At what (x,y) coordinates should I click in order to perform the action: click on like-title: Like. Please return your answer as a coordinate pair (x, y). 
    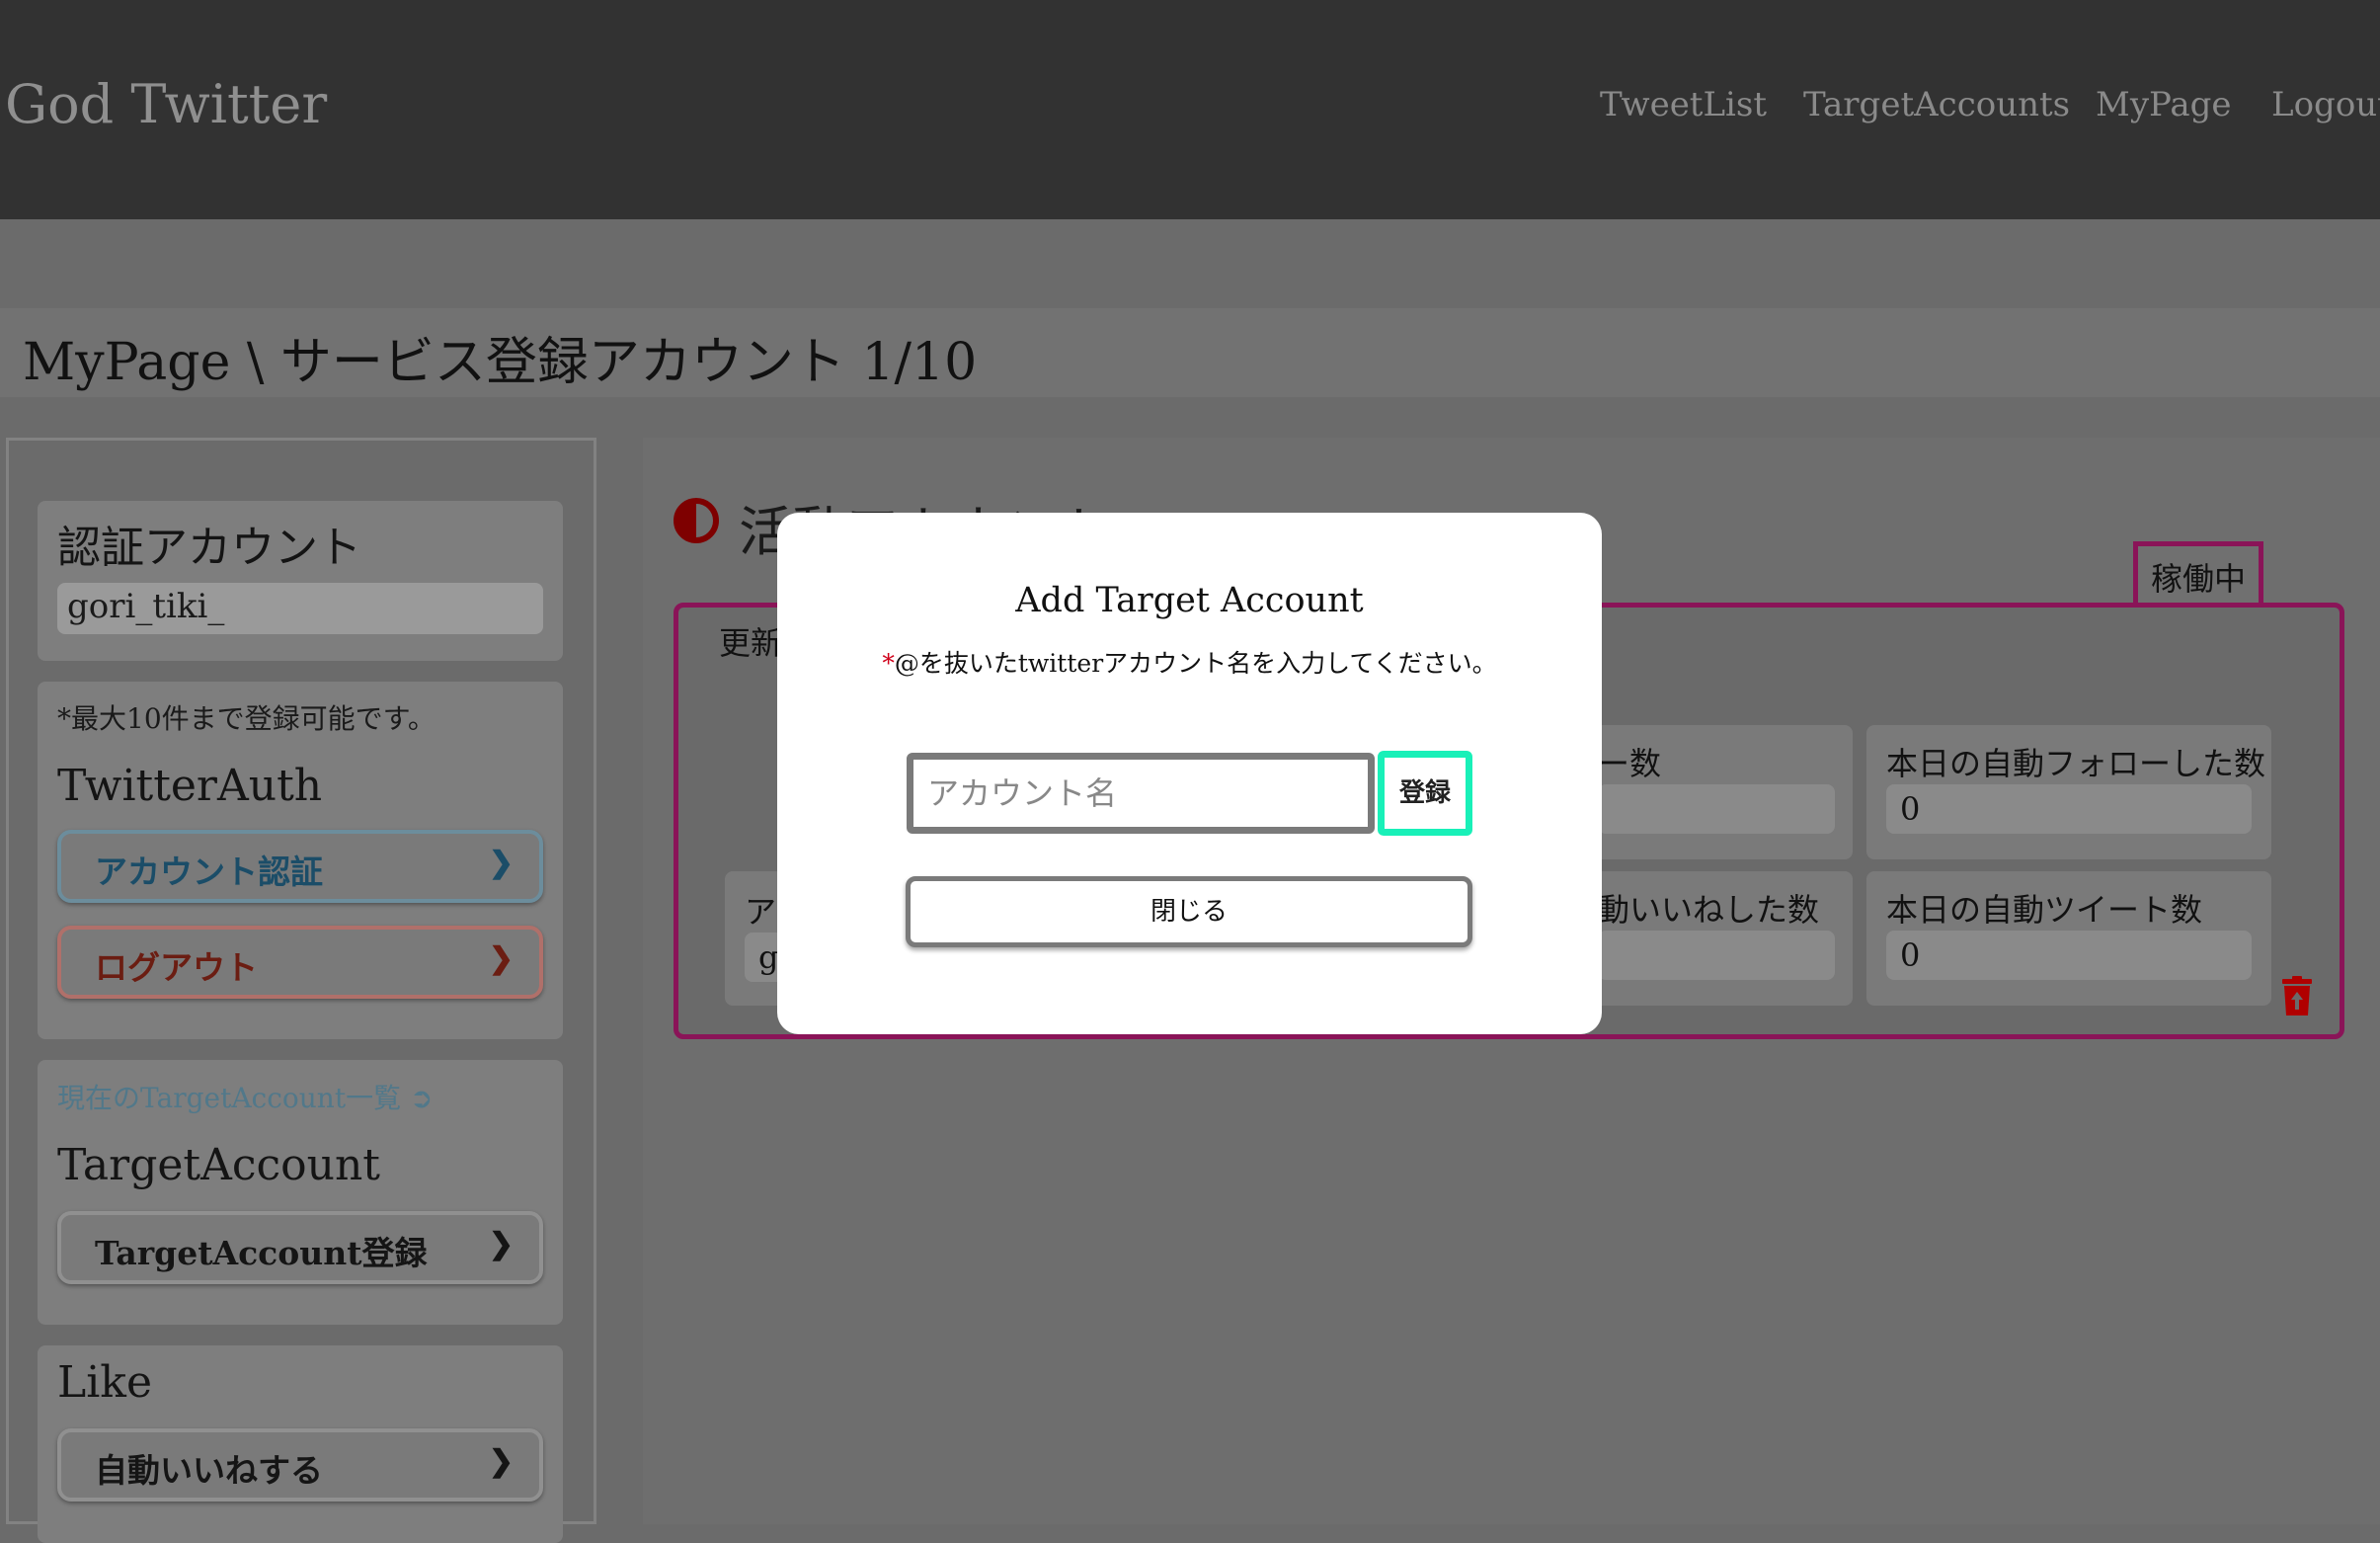
    Looking at the image, I should click on (104, 1382).